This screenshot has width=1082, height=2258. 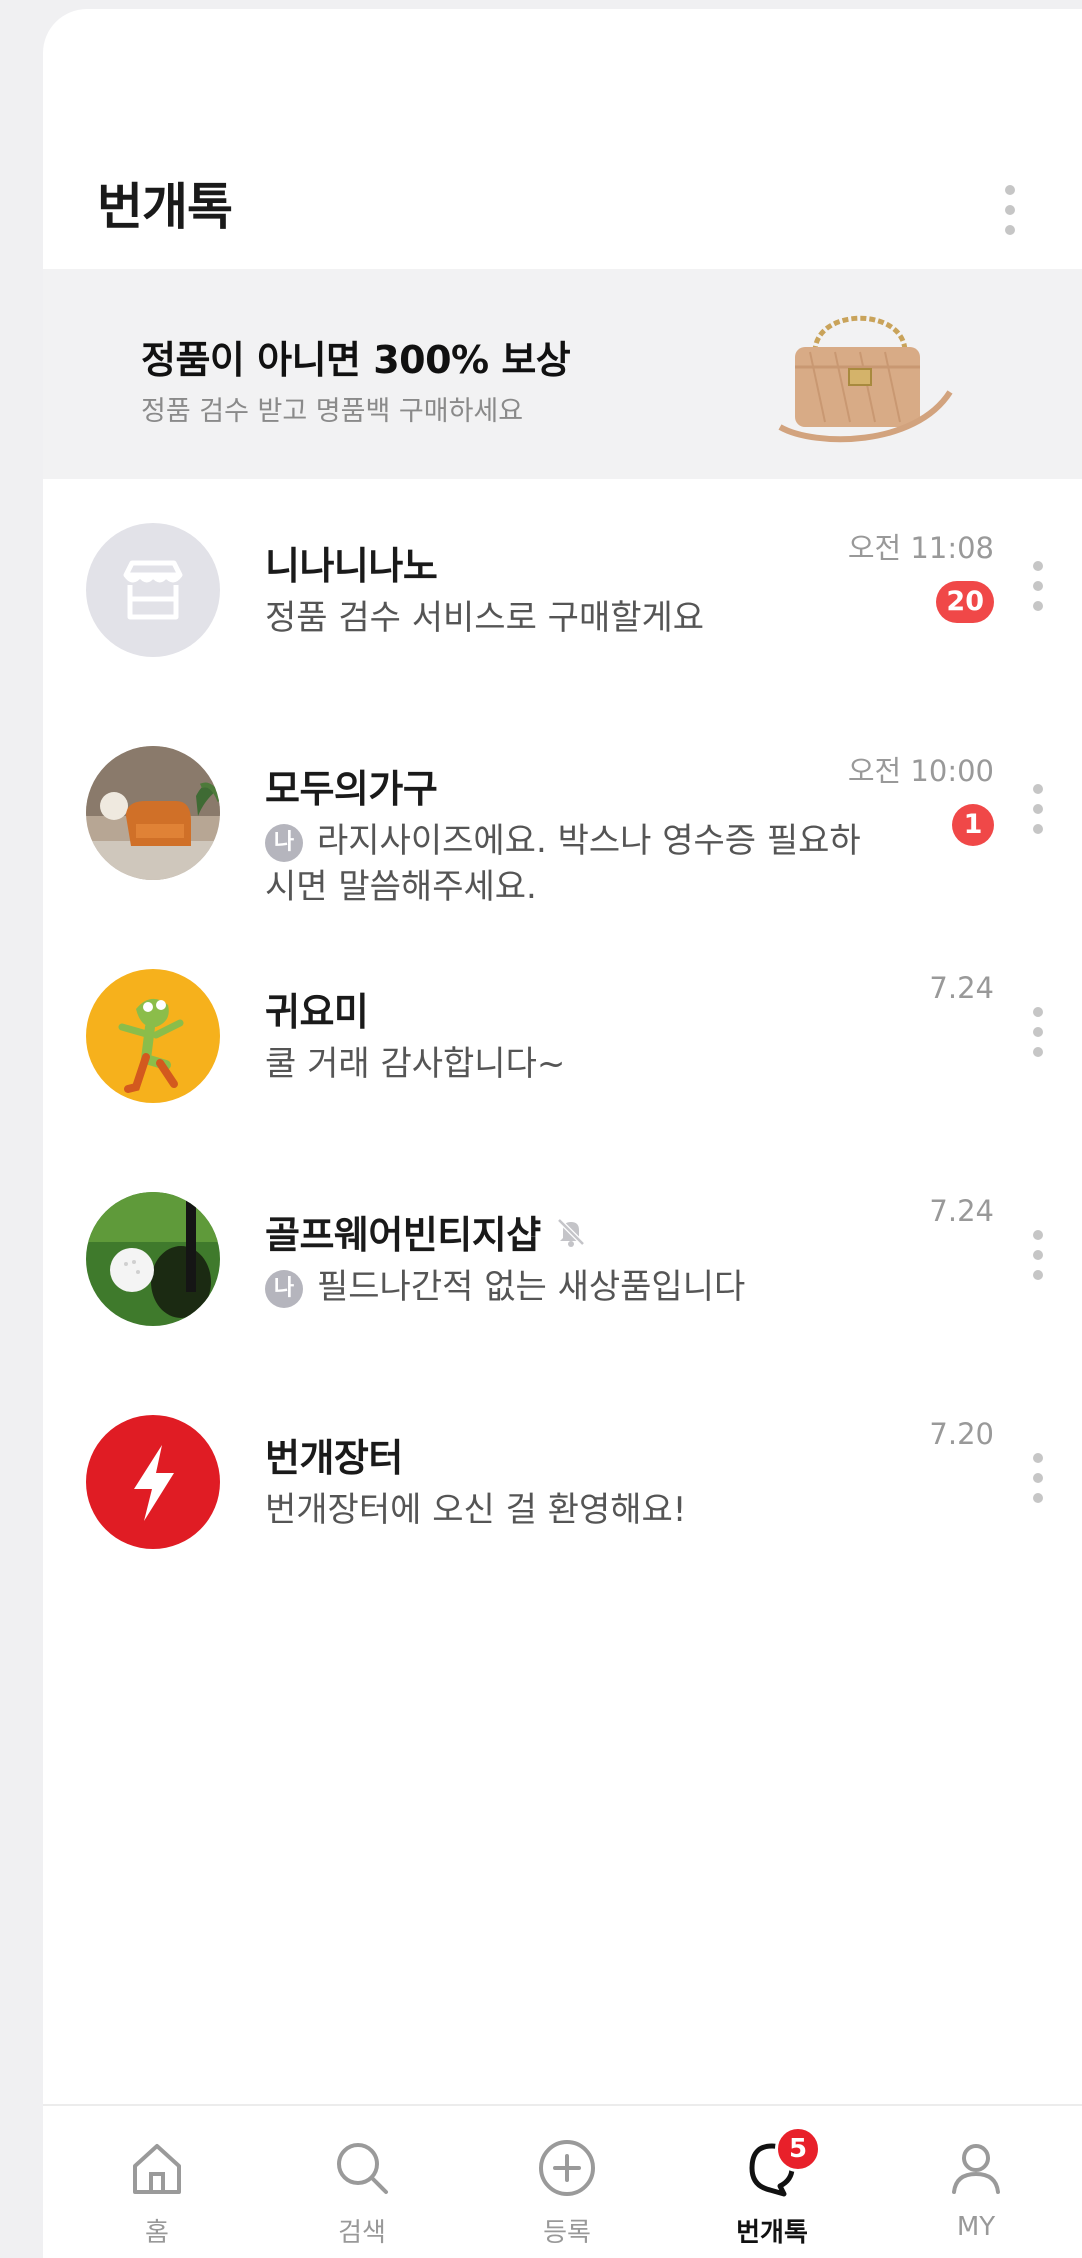 I want to click on chat-list-item: 귀요미 쿨 거래 감사합니다~ 7.24, so click(x=562, y=1035).